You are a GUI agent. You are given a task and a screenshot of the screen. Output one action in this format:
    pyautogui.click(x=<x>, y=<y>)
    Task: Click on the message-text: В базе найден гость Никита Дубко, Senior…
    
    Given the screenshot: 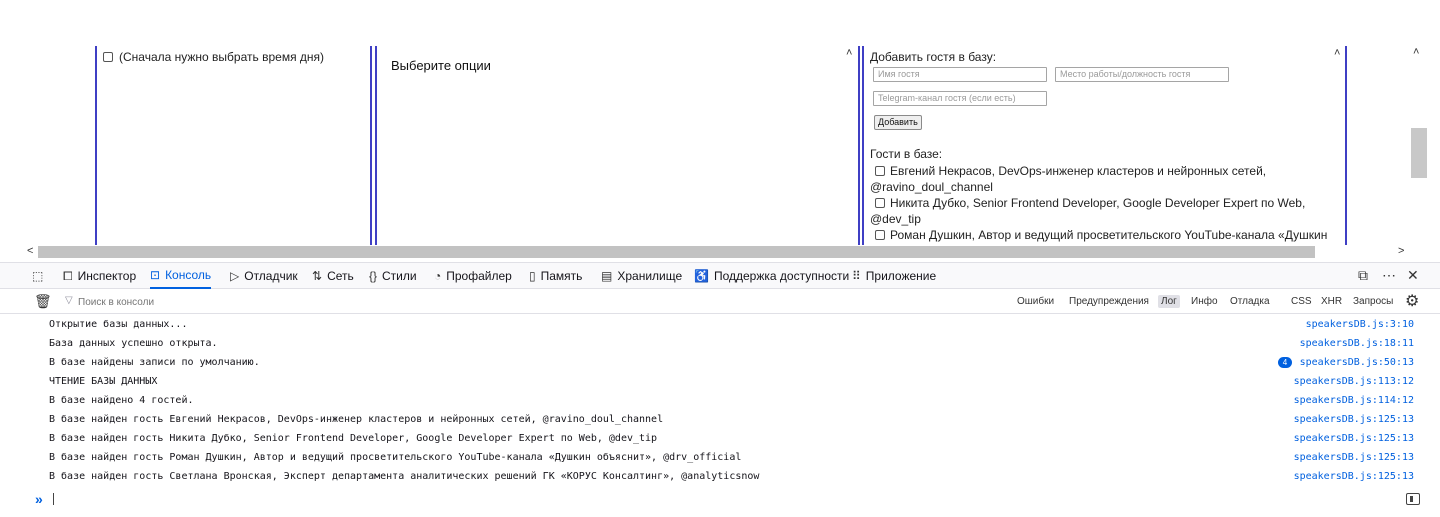 What is the action you would take?
    pyautogui.click(x=353, y=438)
    